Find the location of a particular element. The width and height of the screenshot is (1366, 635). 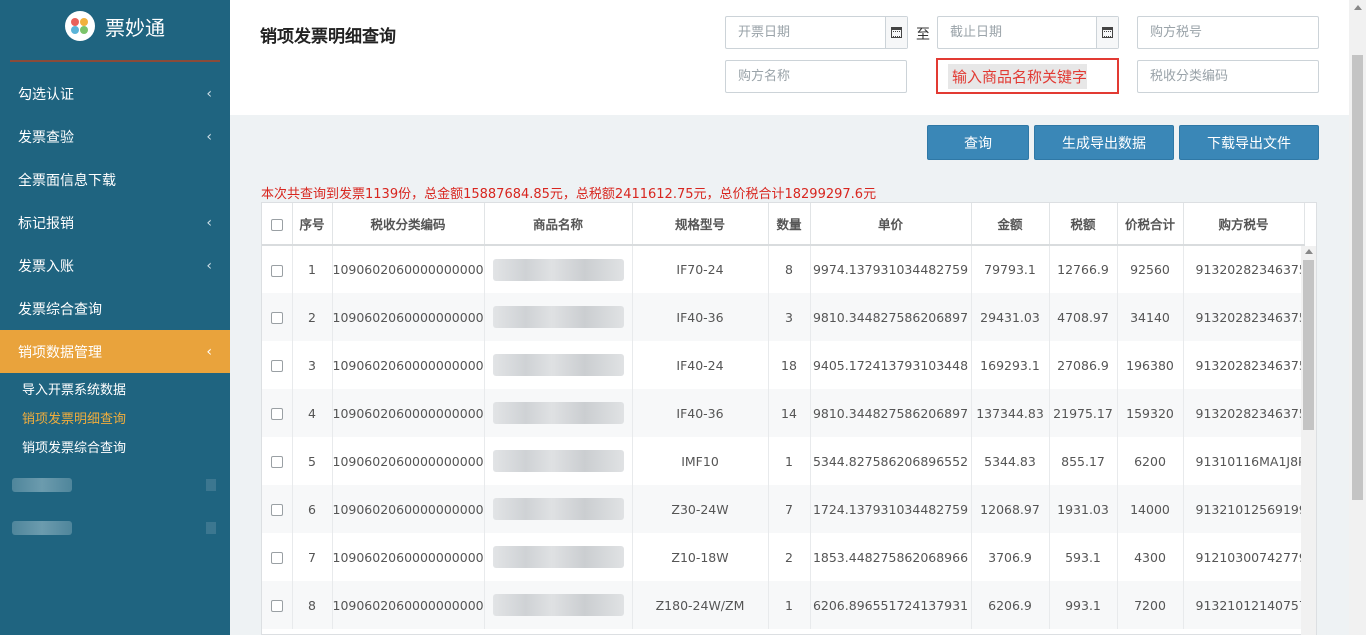

end-date-field is located at coordinates (1028, 32).